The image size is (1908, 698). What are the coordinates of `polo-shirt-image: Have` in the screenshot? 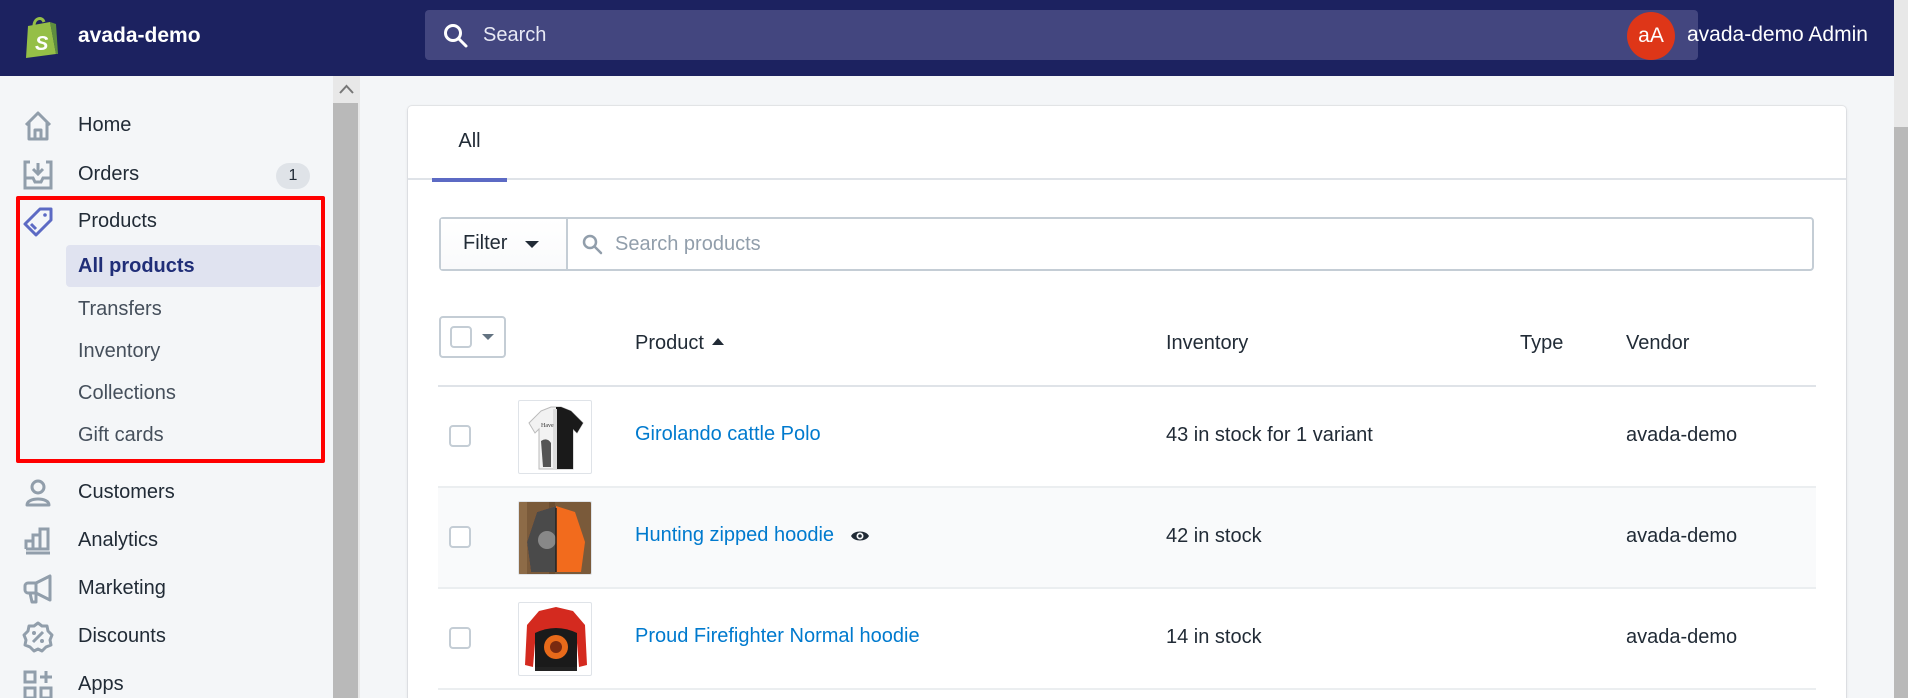 It's located at (556, 438).